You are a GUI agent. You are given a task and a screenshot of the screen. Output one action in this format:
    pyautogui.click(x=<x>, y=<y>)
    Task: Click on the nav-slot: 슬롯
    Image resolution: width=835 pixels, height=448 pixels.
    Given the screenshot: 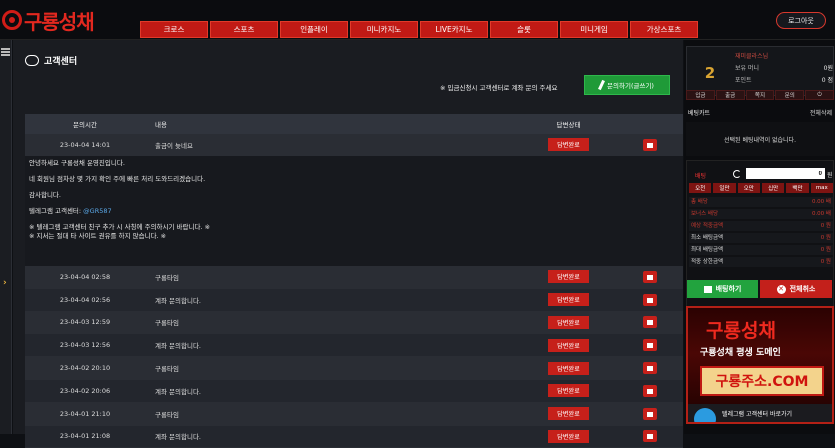 What is the action you would take?
    pyautogui.click(x=524, y=29)
    